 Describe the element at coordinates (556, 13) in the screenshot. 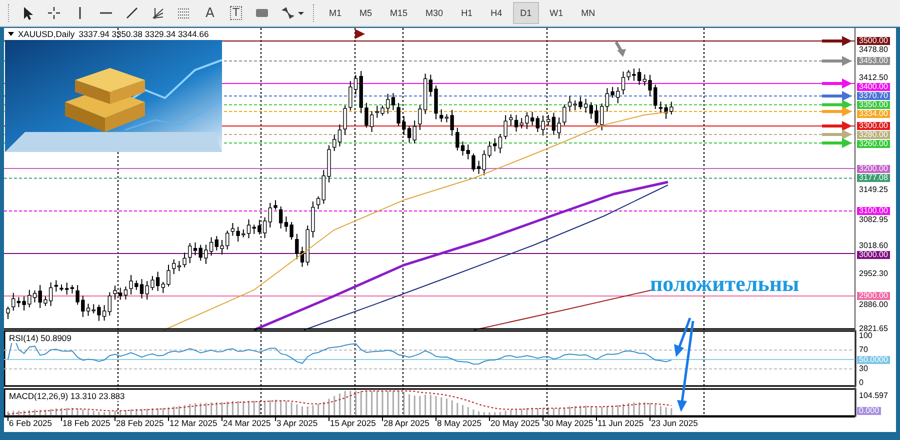

I see `timeframe-tab: W1` at that location.